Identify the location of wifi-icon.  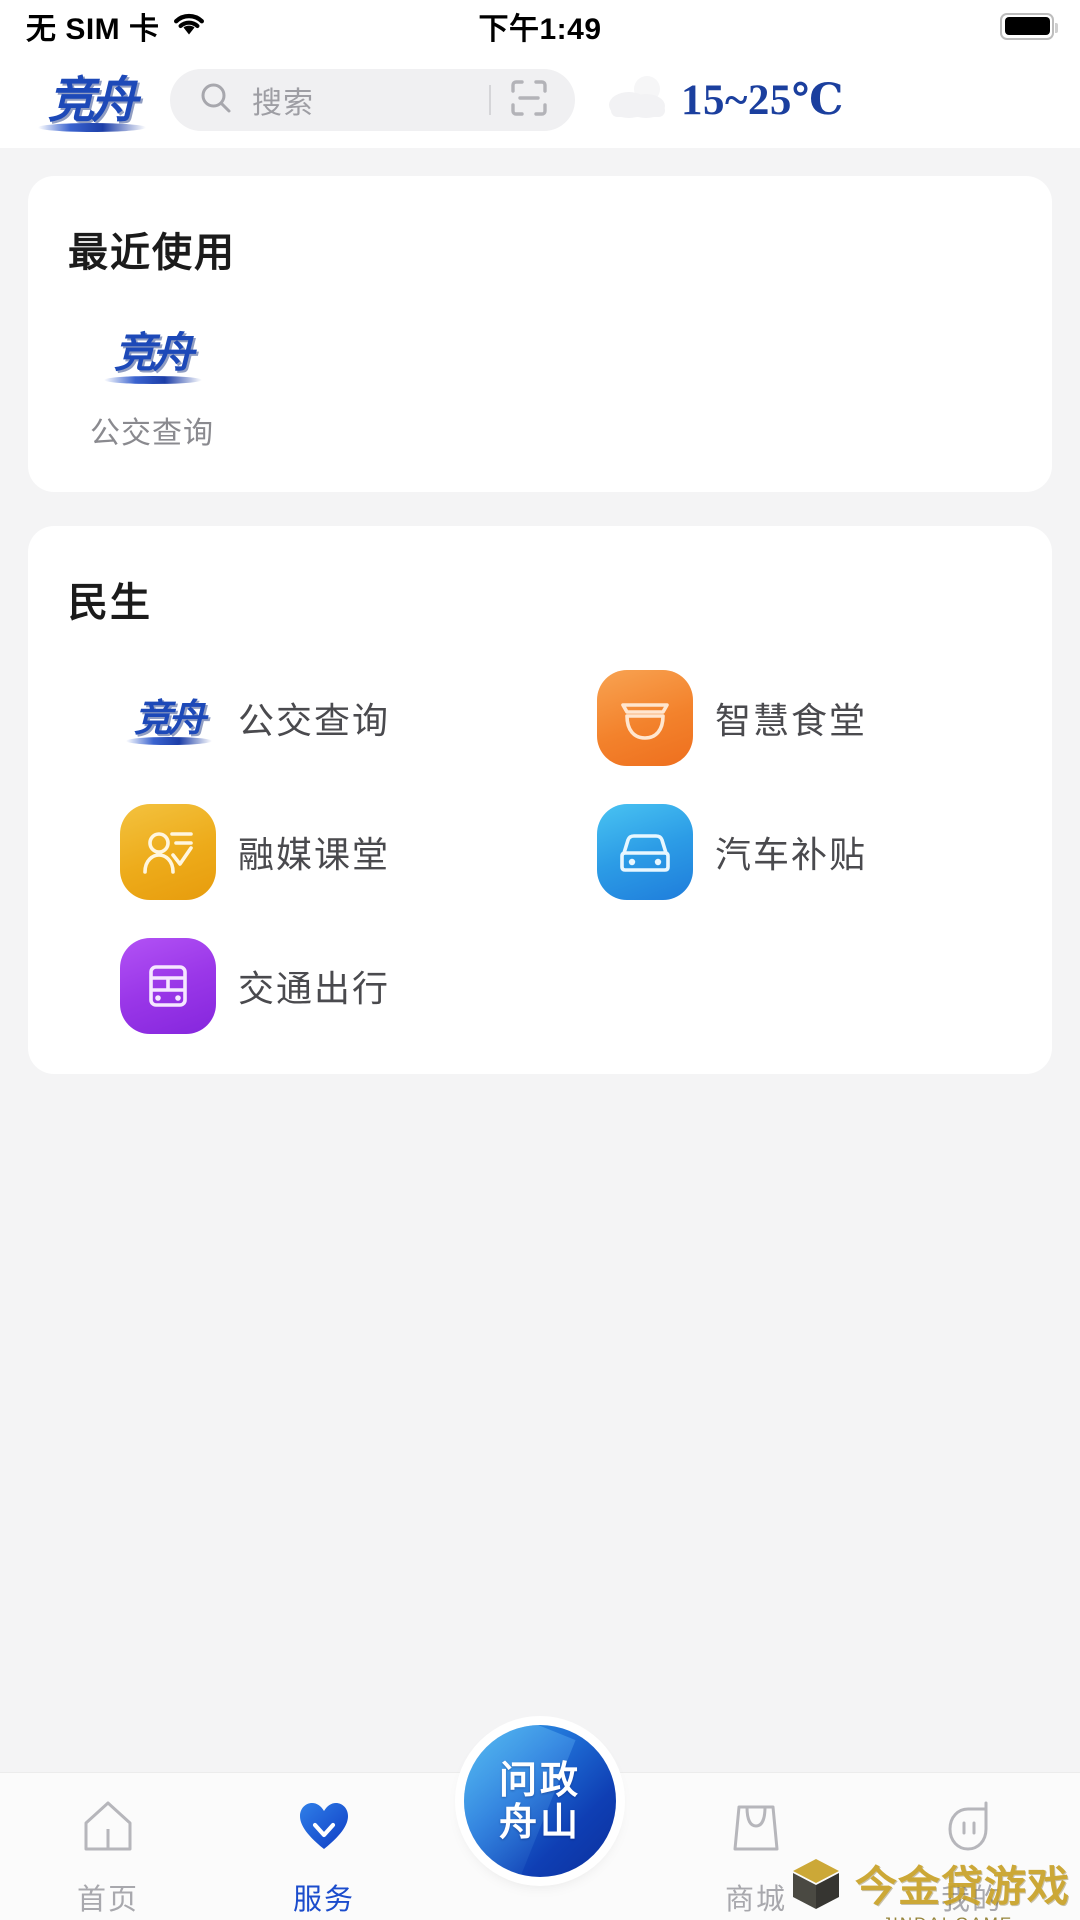
(189, 26).